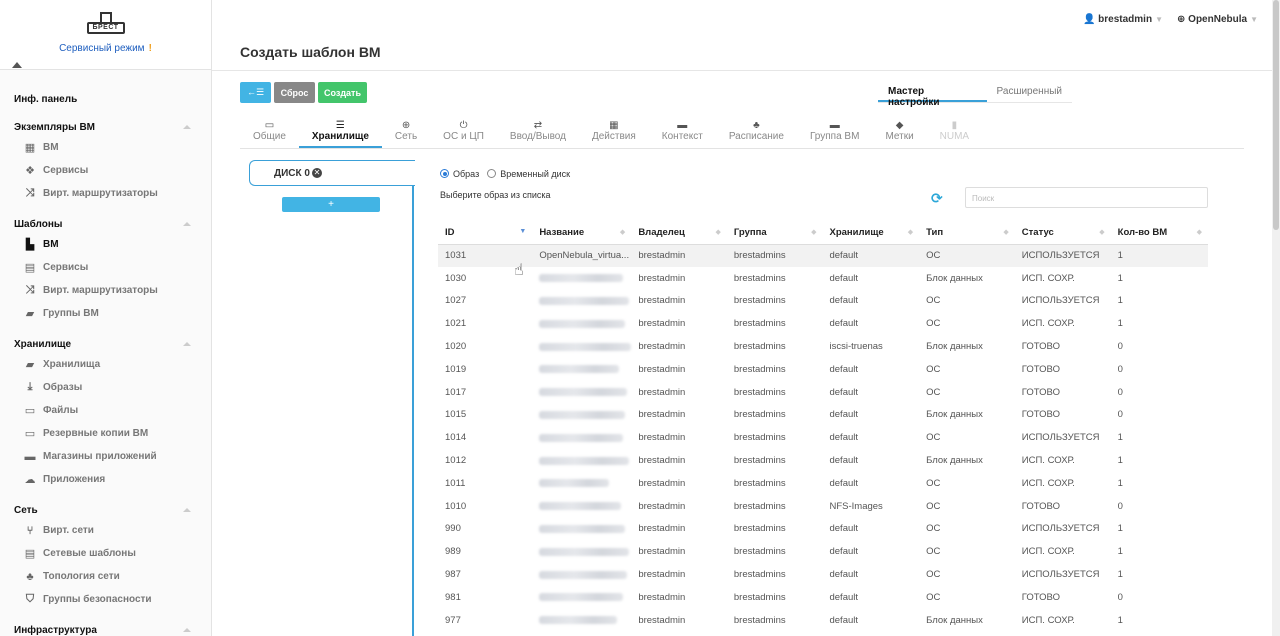 The height and width of the screenshot is (636, 1280). I want to click on cell-group: brestadmins, so click(759, 575).